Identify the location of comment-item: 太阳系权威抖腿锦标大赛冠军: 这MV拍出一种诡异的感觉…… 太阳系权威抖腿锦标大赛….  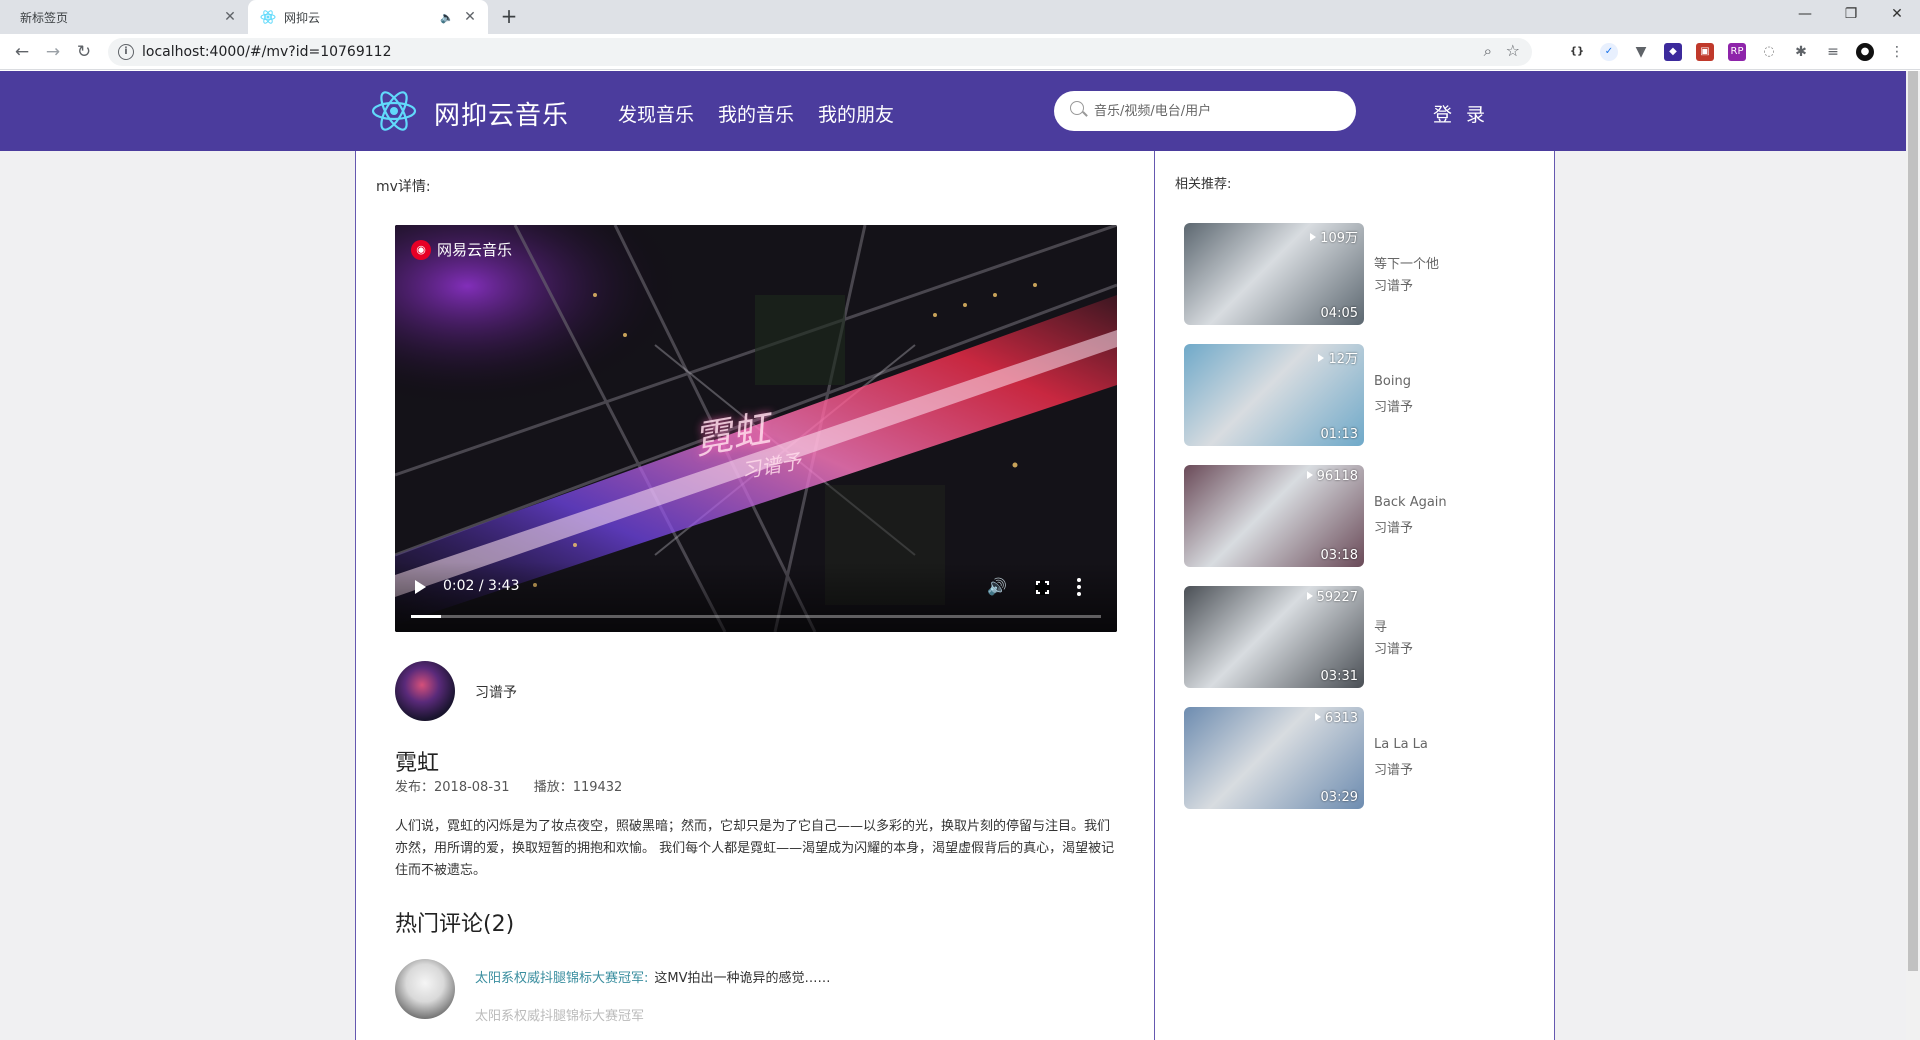
(756, 991).